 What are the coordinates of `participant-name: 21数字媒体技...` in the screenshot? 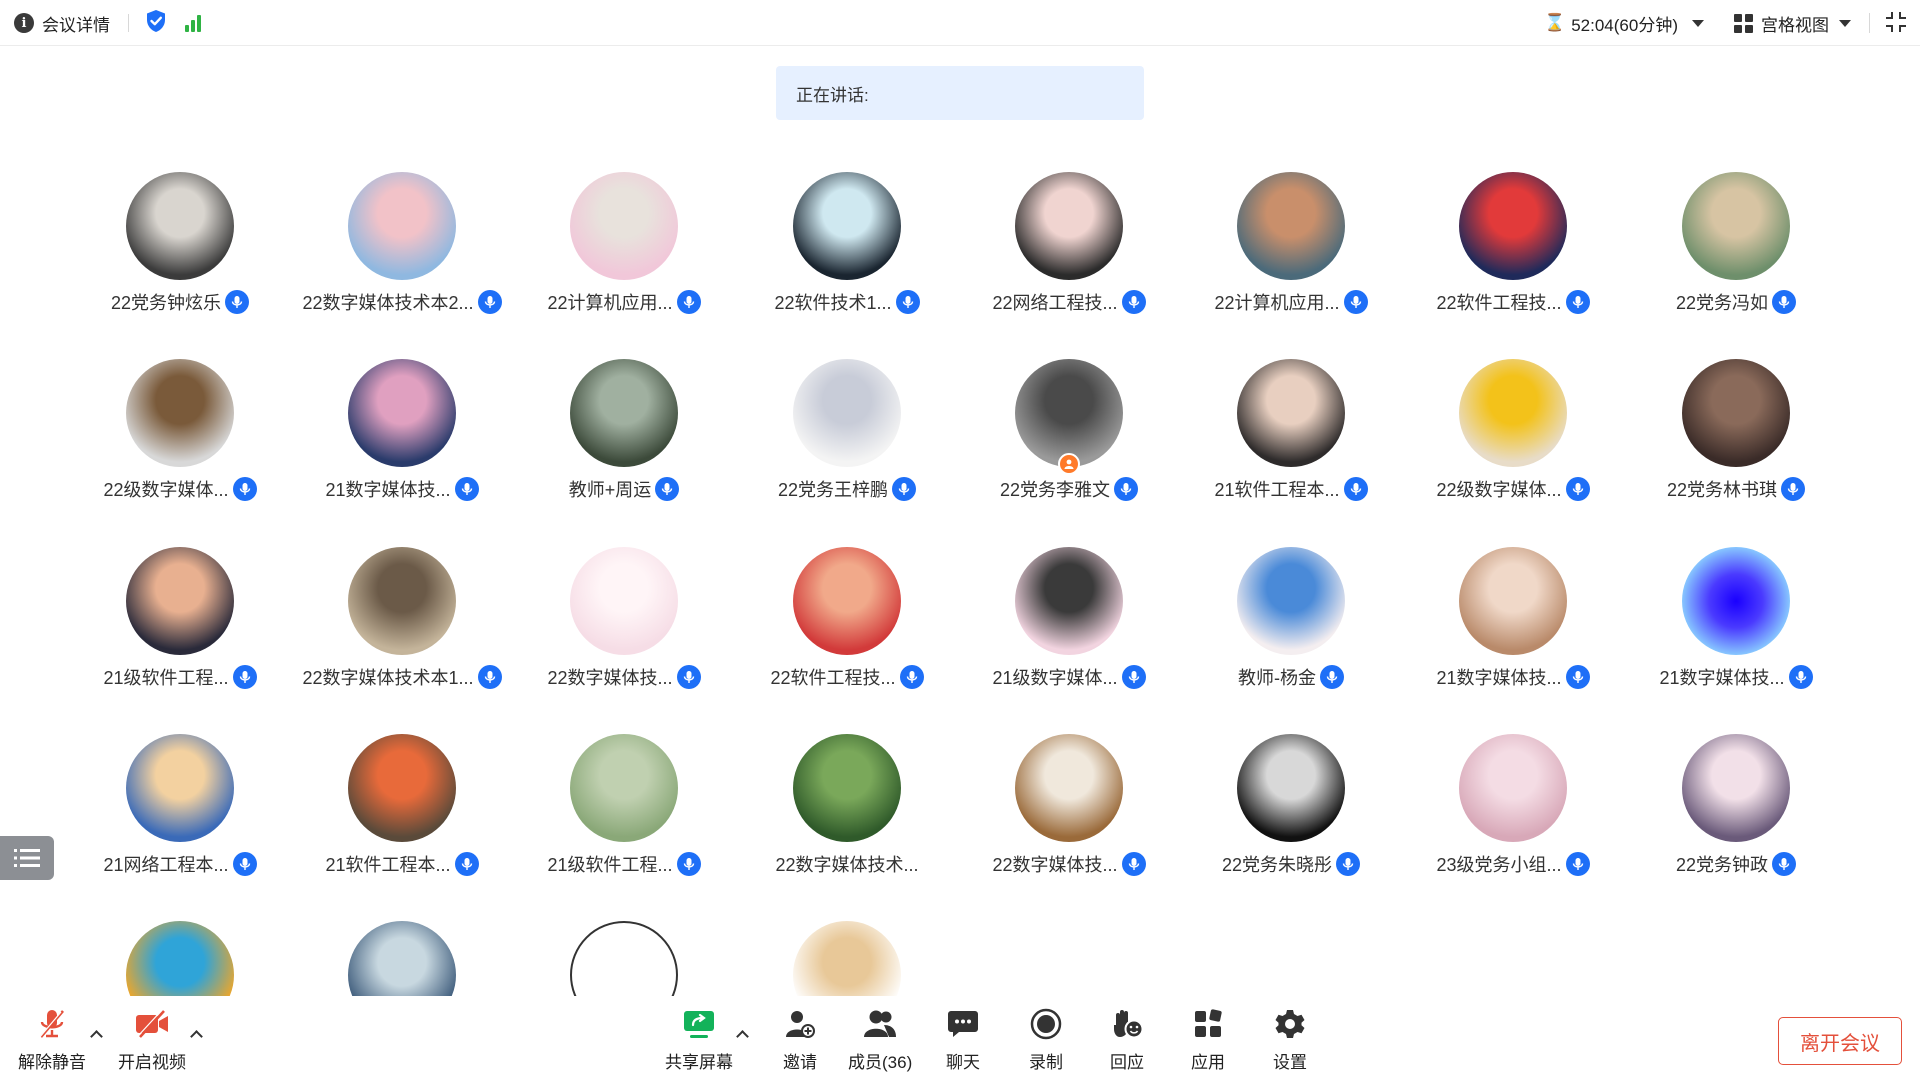 It's located at (1722, 678).